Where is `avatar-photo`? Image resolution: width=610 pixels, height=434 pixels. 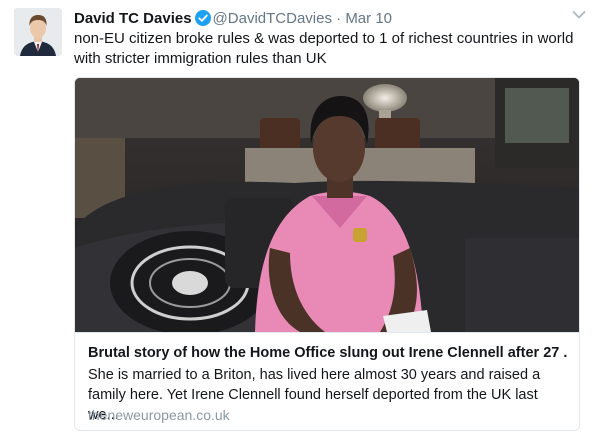
avatar-photo is located at coordinates (38, 32).